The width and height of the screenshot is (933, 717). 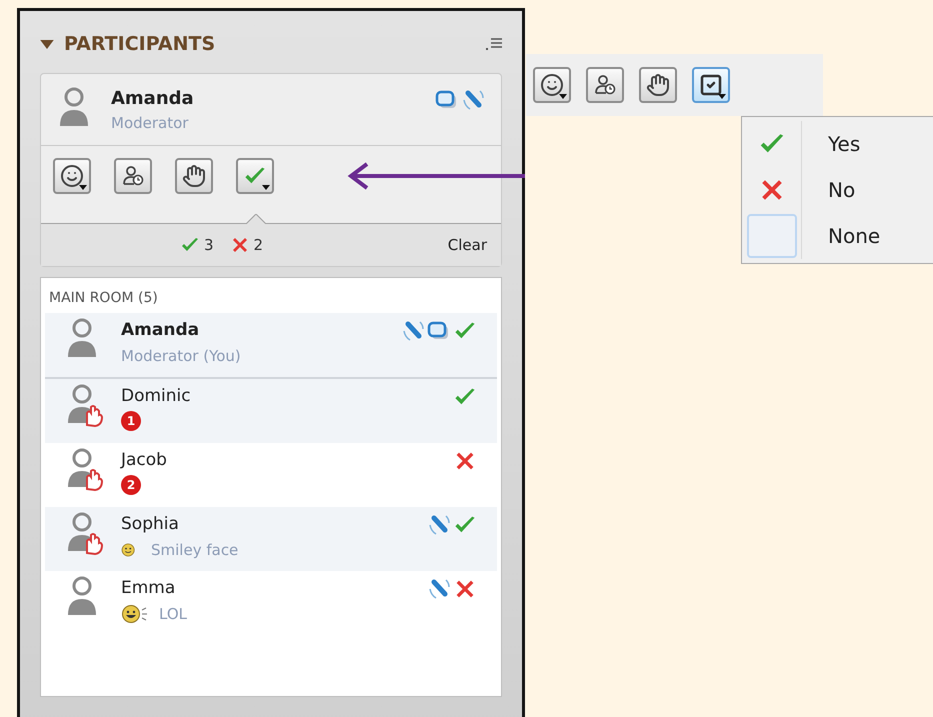 I want to click on empty-box-icon, so click(x=771, y=236).